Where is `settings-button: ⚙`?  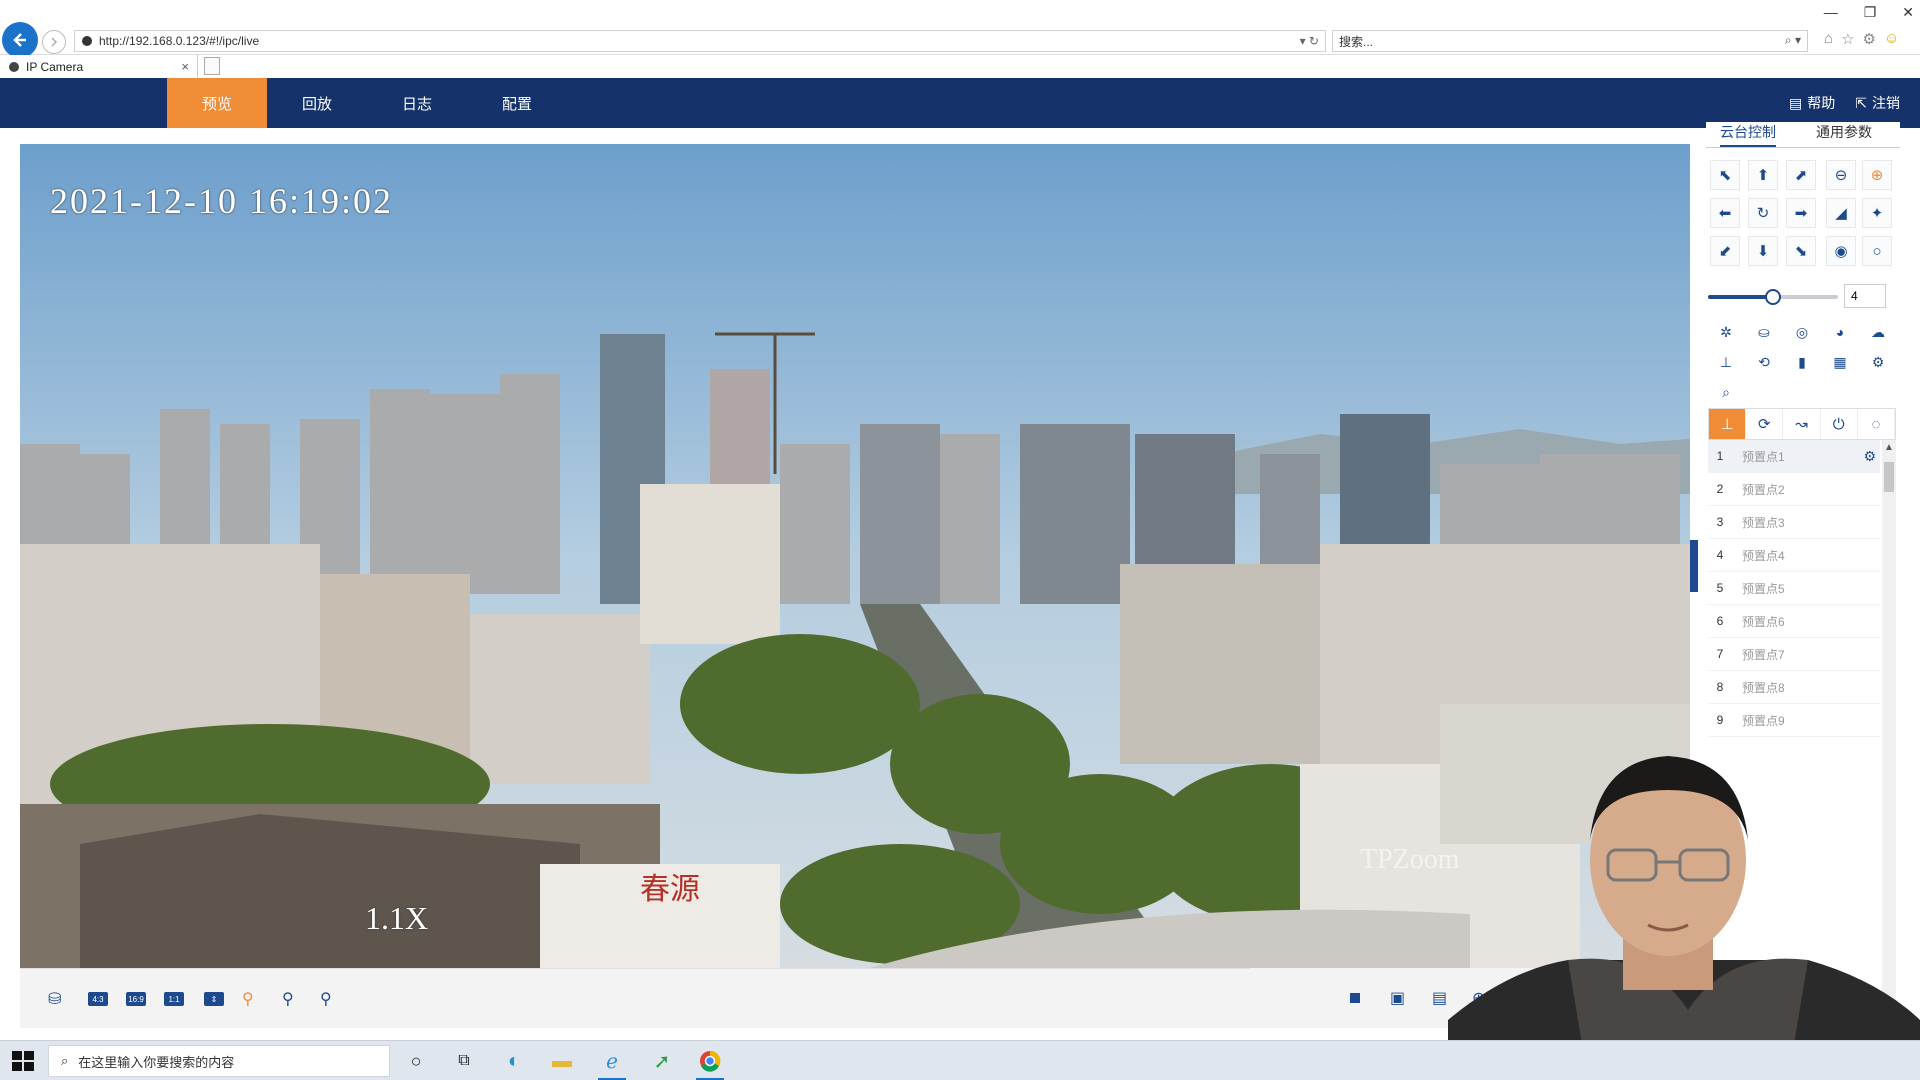
settings-button: ⚙ is located at coordinates (1878, 362).